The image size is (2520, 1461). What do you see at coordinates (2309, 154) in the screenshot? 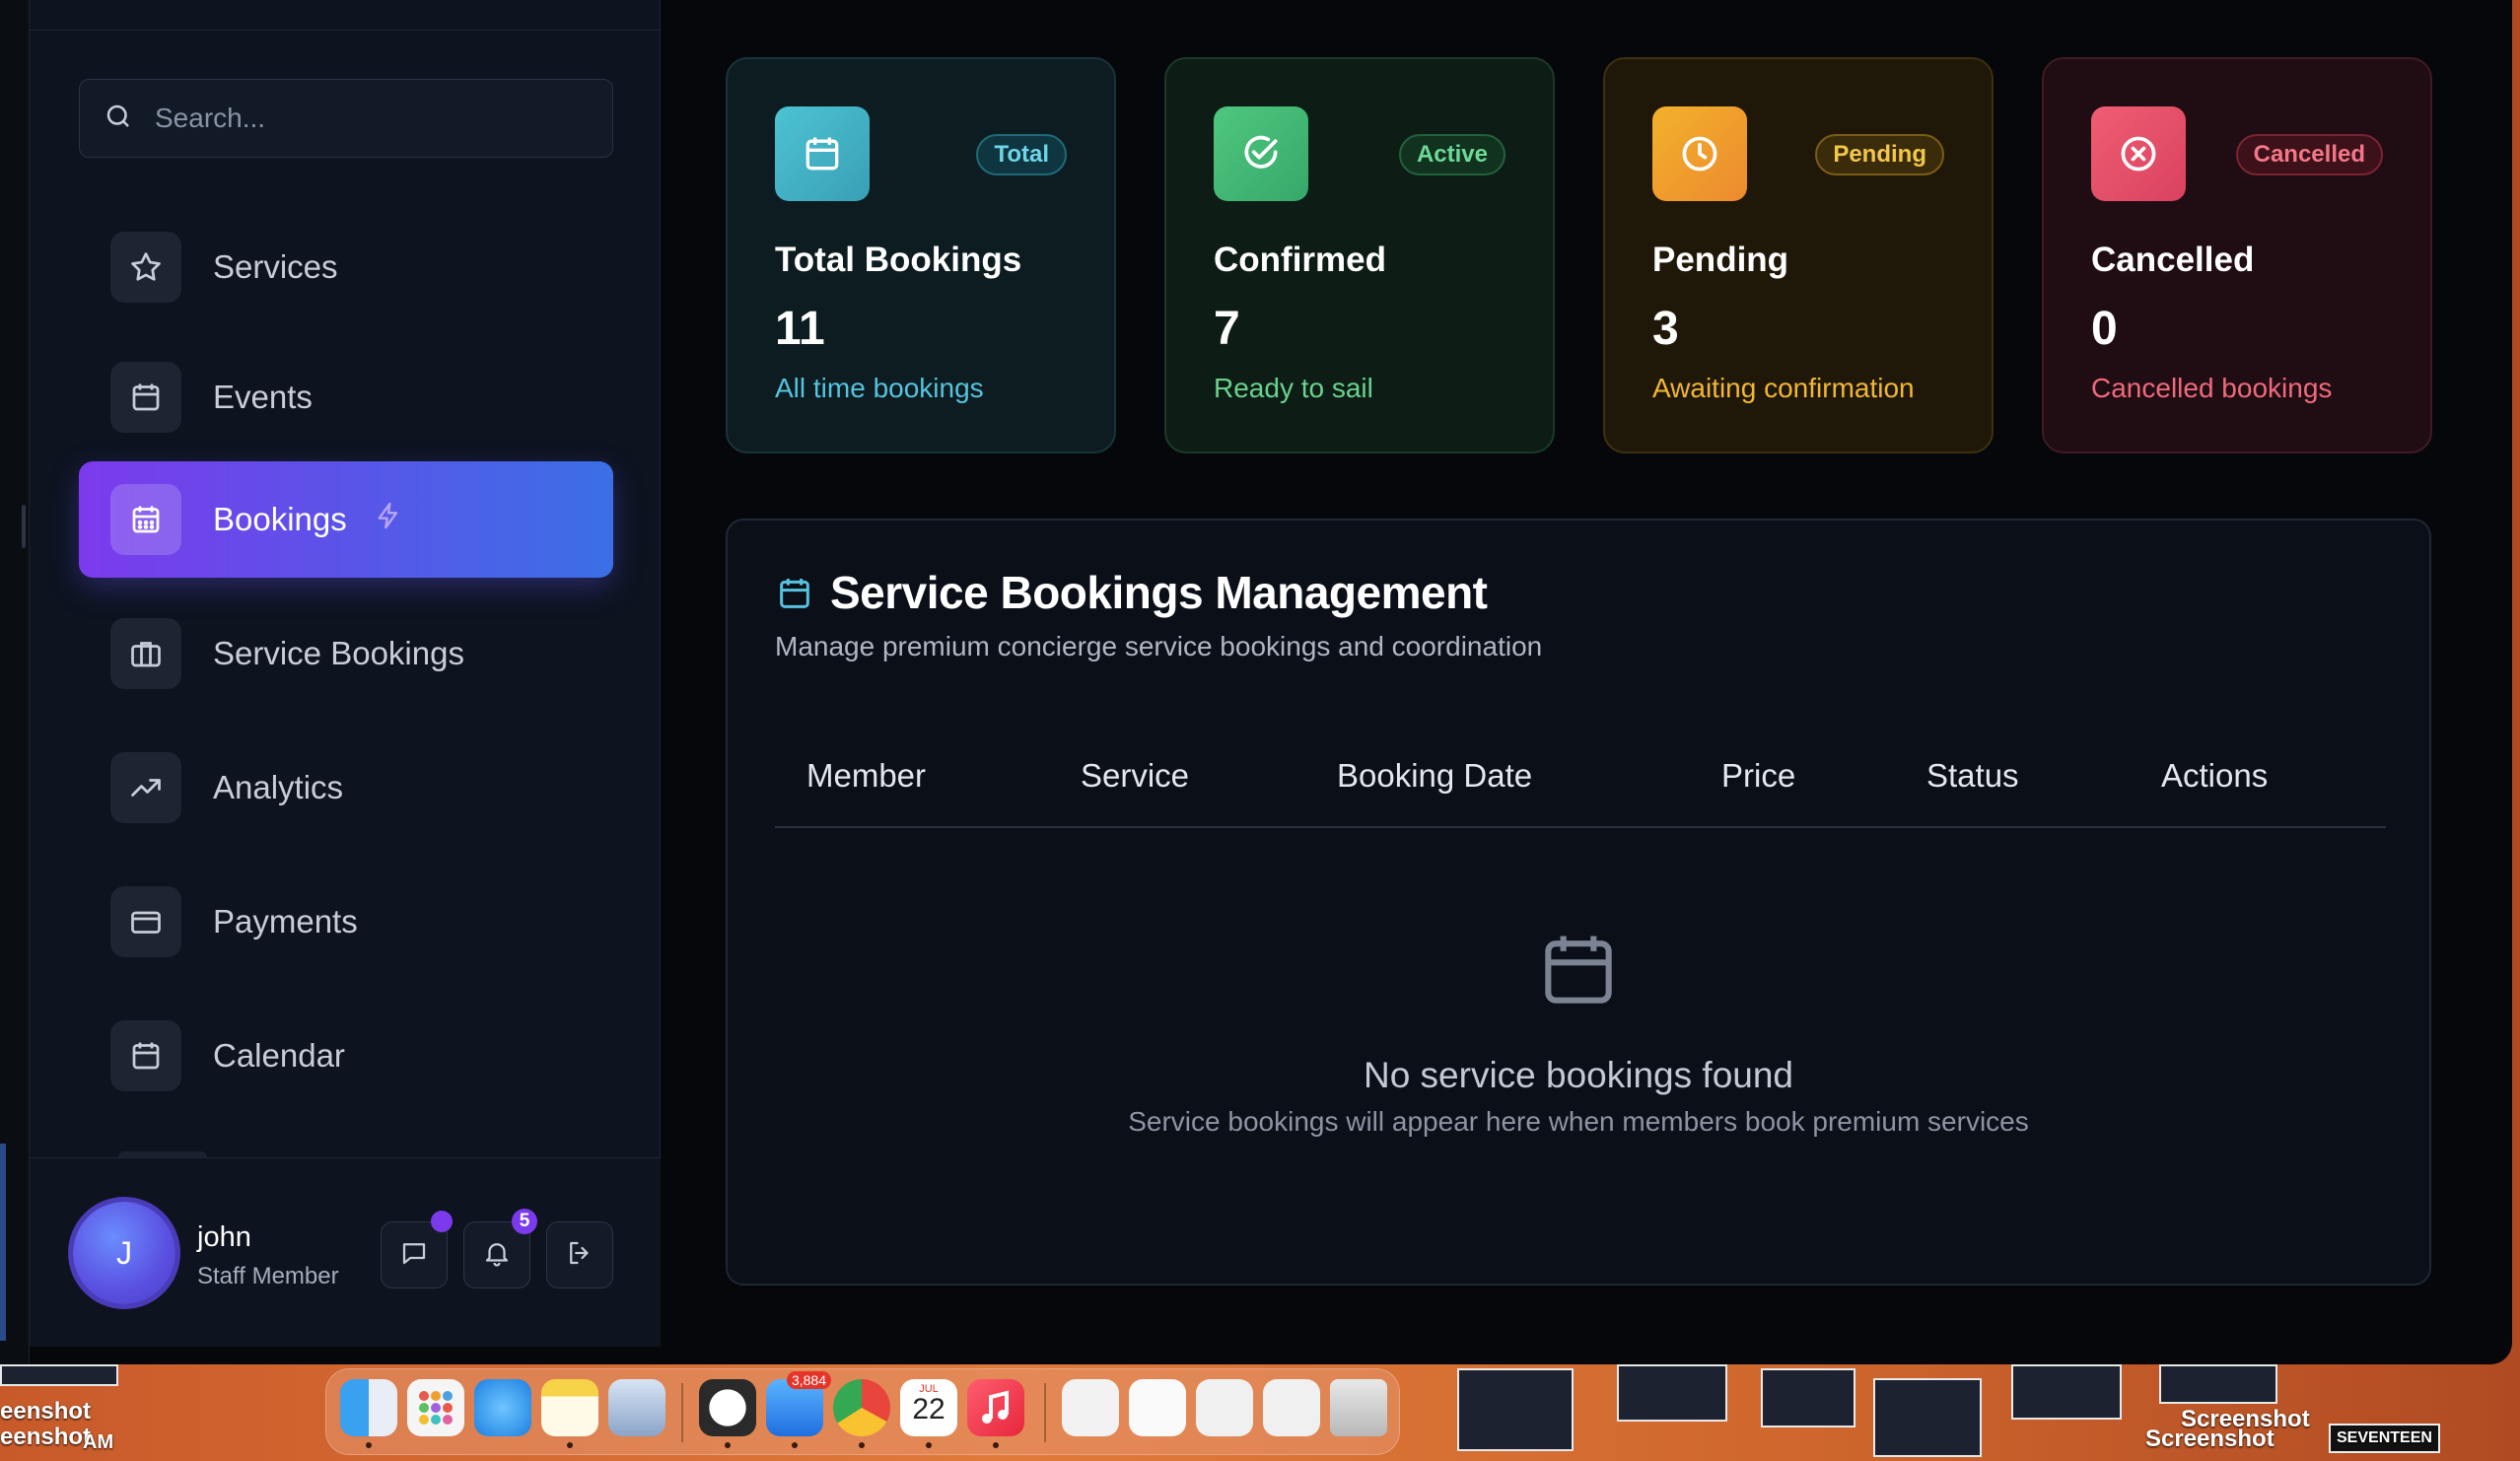
I see `status-badge: Cancelled` at bounding box center [2309, 154].